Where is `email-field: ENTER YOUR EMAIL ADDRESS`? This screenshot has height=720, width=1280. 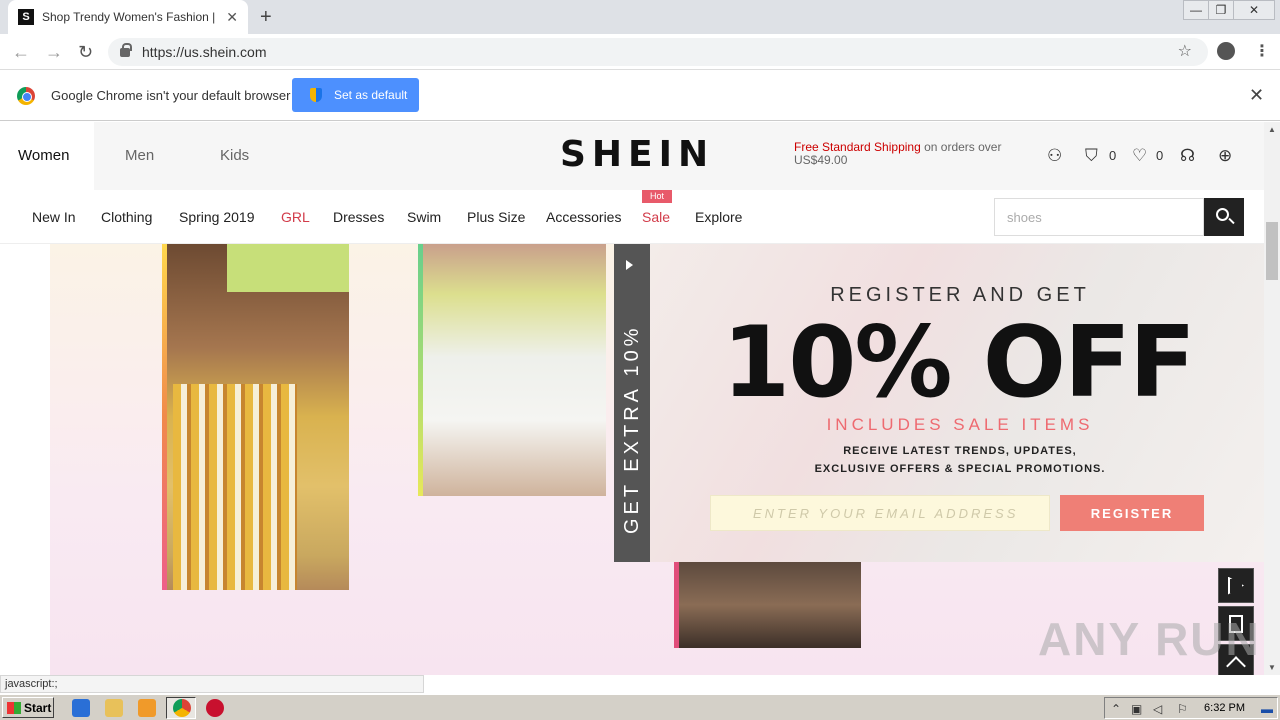
email-field: ENTER YOUR EMAIL ADDRESS is located at coordinates (880, 513).